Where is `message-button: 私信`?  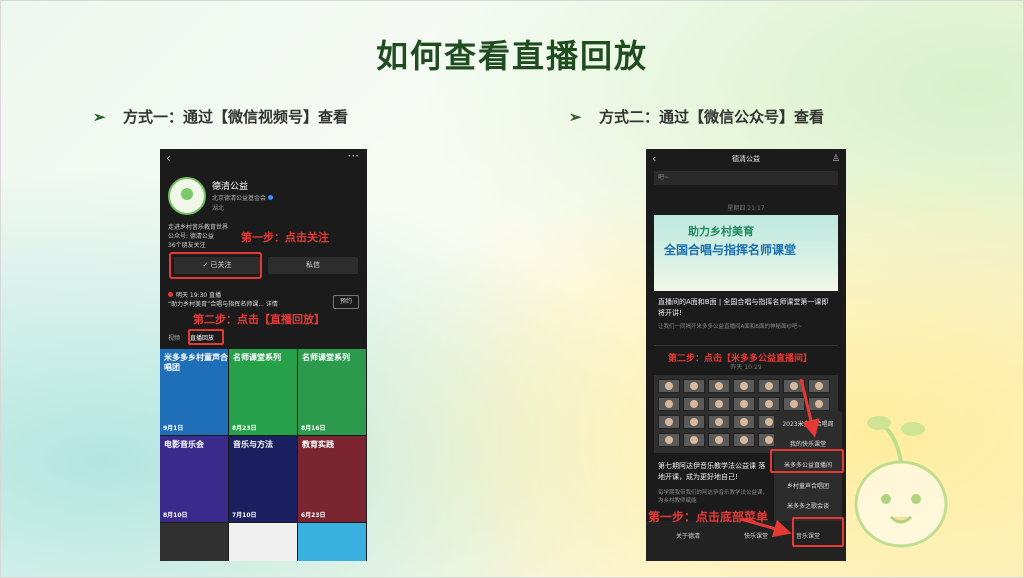 message-button: 私信 is located at coordinates (313, 265).